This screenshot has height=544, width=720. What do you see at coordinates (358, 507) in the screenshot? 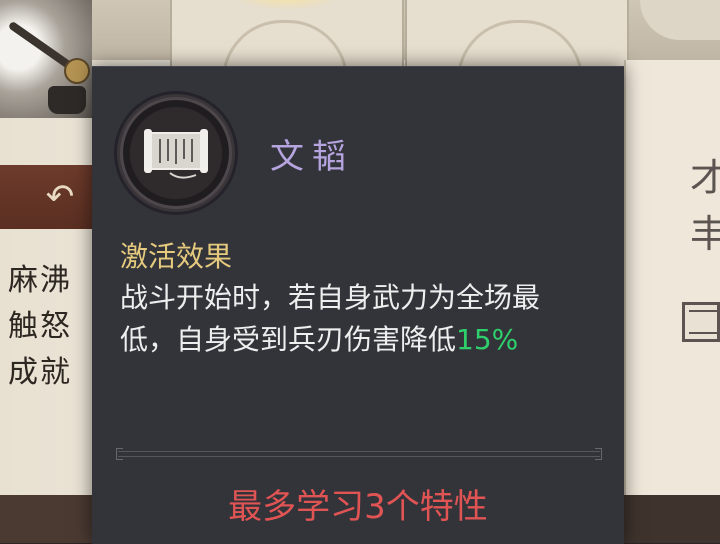
I see `learn-limit-text: 最多学习3个特性` at bounding box center [358, 507].